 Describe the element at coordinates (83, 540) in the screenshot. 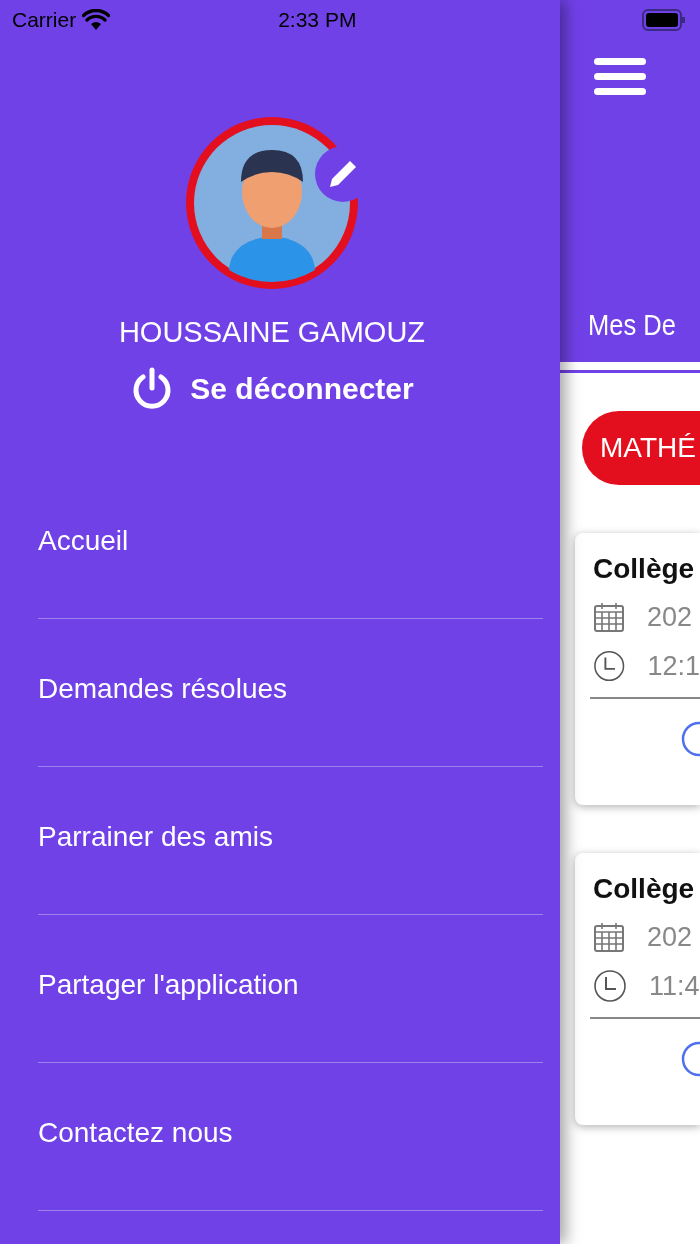

I see `menu-item: Accueil` at that location.